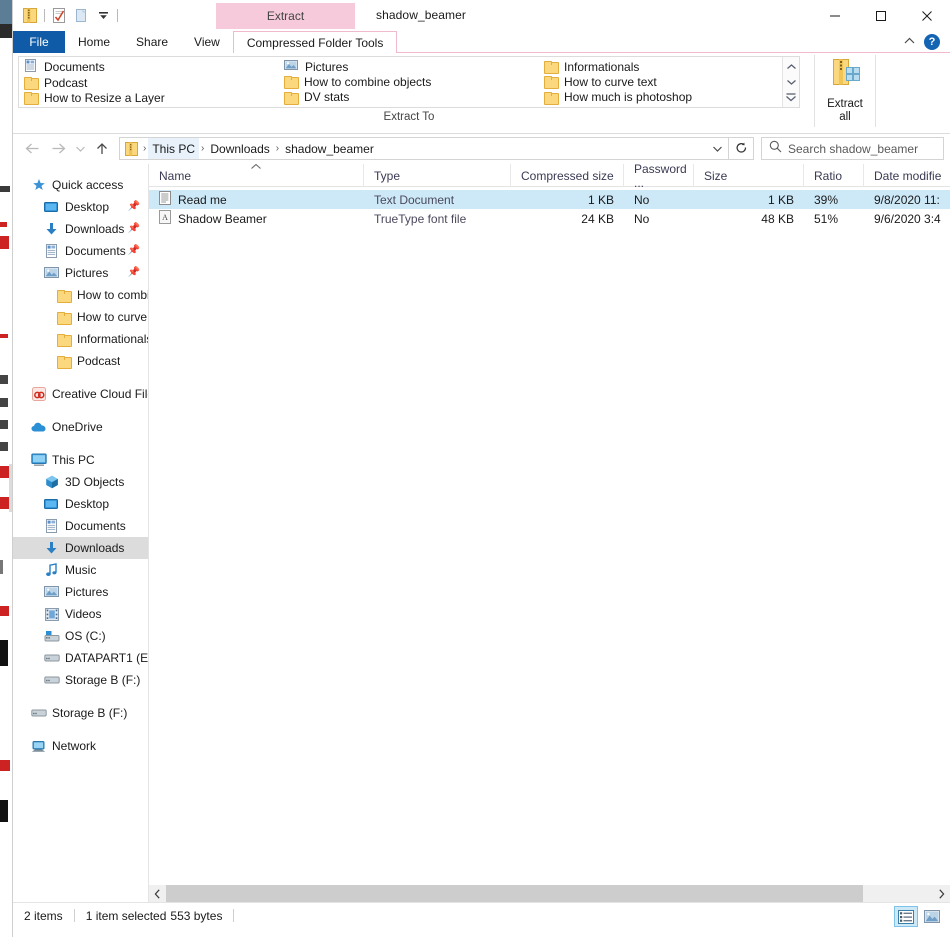  I want to click on search-box: Search shadow_beamer, so click(852, 148).